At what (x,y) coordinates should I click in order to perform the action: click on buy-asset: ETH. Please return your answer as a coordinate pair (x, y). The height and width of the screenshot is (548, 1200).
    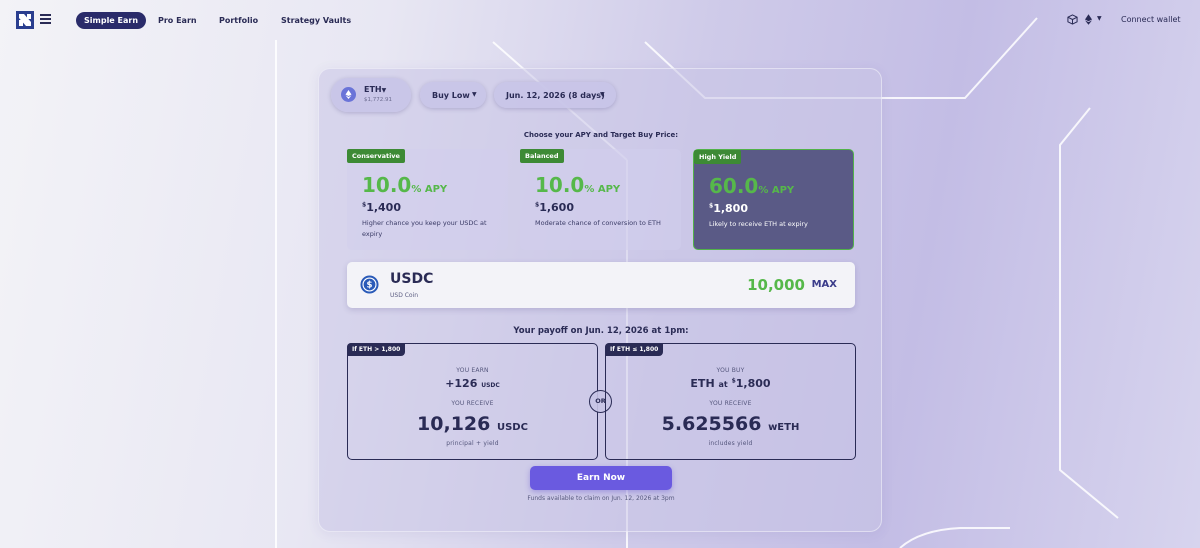
    Looking at the image, I should click on (702, 383).